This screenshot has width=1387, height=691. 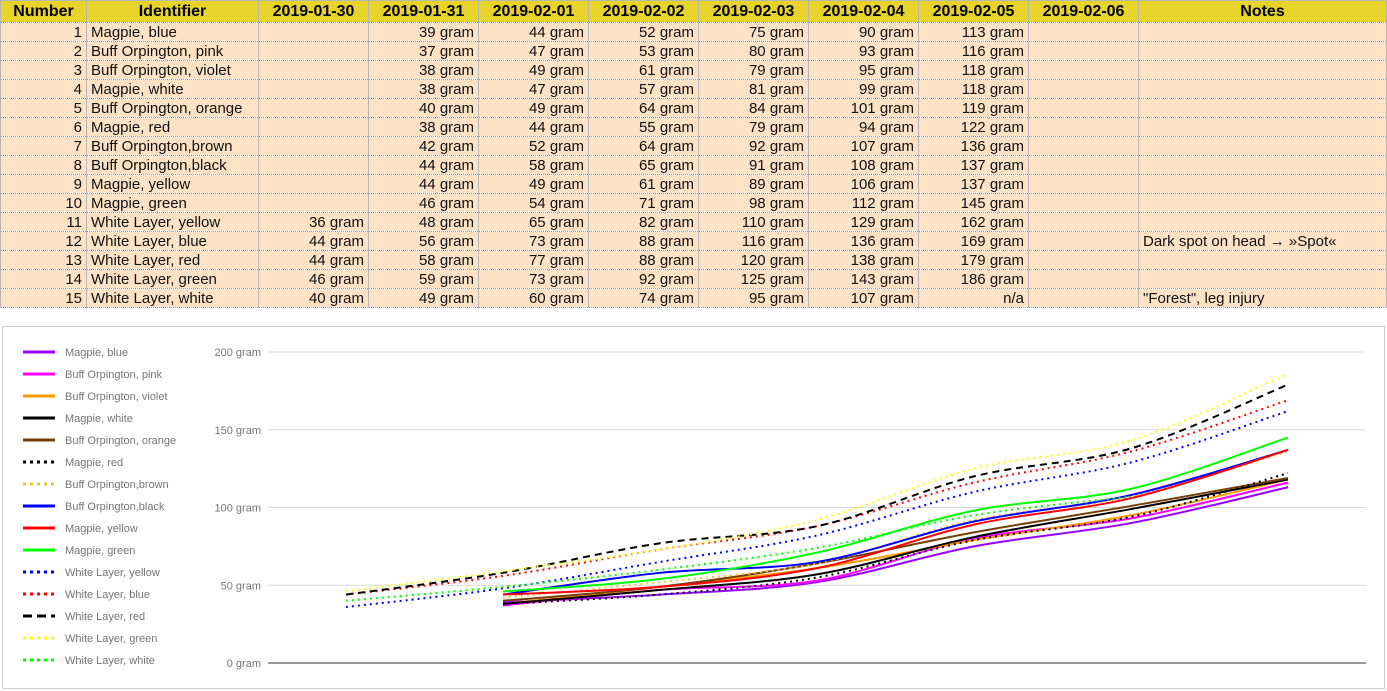 What do you see at coordinates (423, 70) in the screenshot?
I see `cell-weight: 38 gram` at bounding box center [423, 70].